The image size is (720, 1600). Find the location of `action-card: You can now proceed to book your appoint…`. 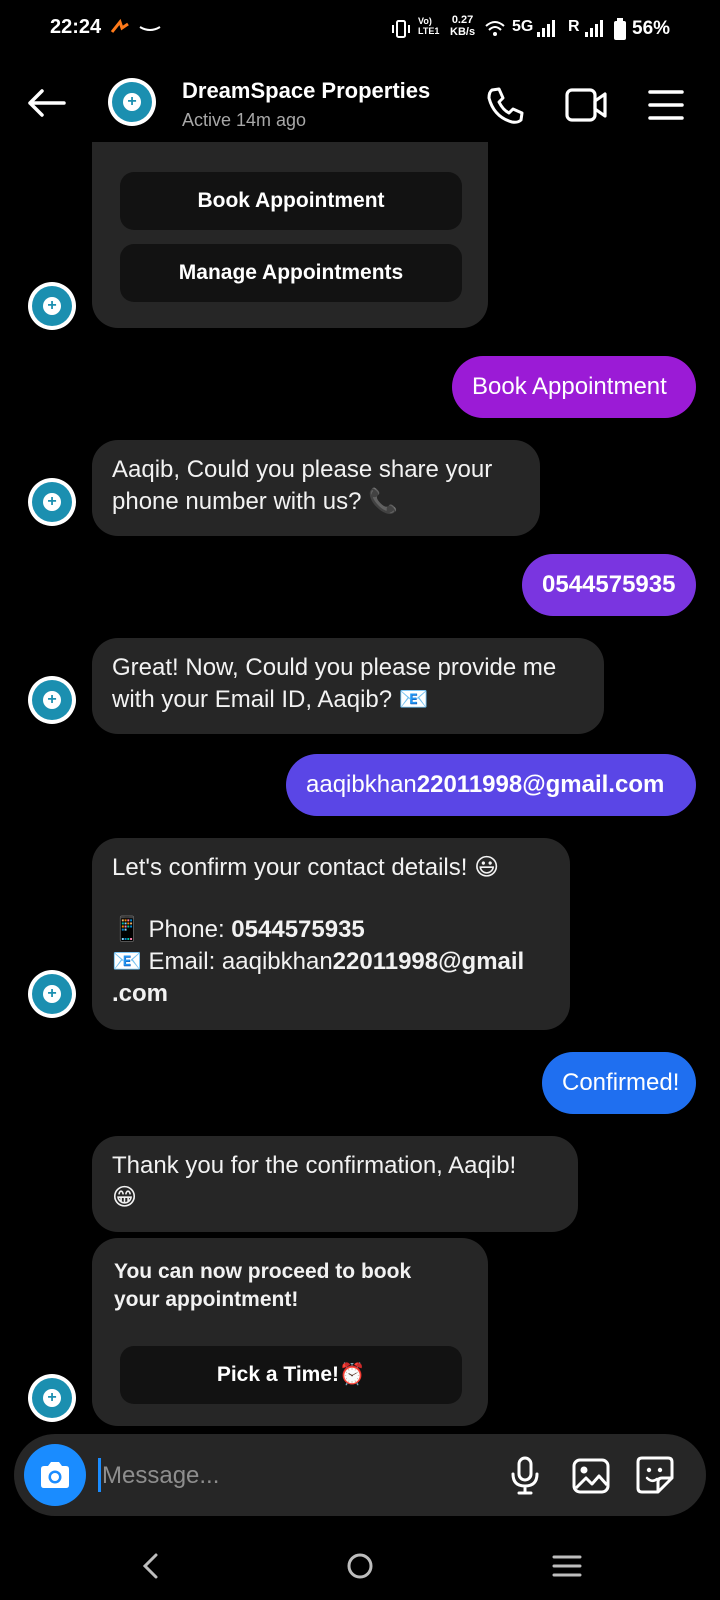

action-card: You can now proceed to book your appoint… is located at coordinates (290, 1332).